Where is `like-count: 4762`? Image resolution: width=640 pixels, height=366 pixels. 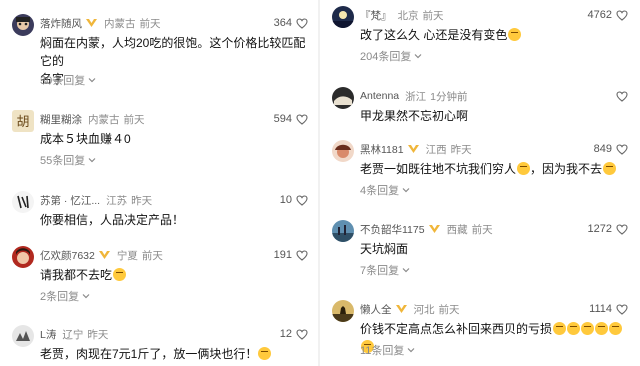 like-count: 4762 is located at coordinates (599, 15).